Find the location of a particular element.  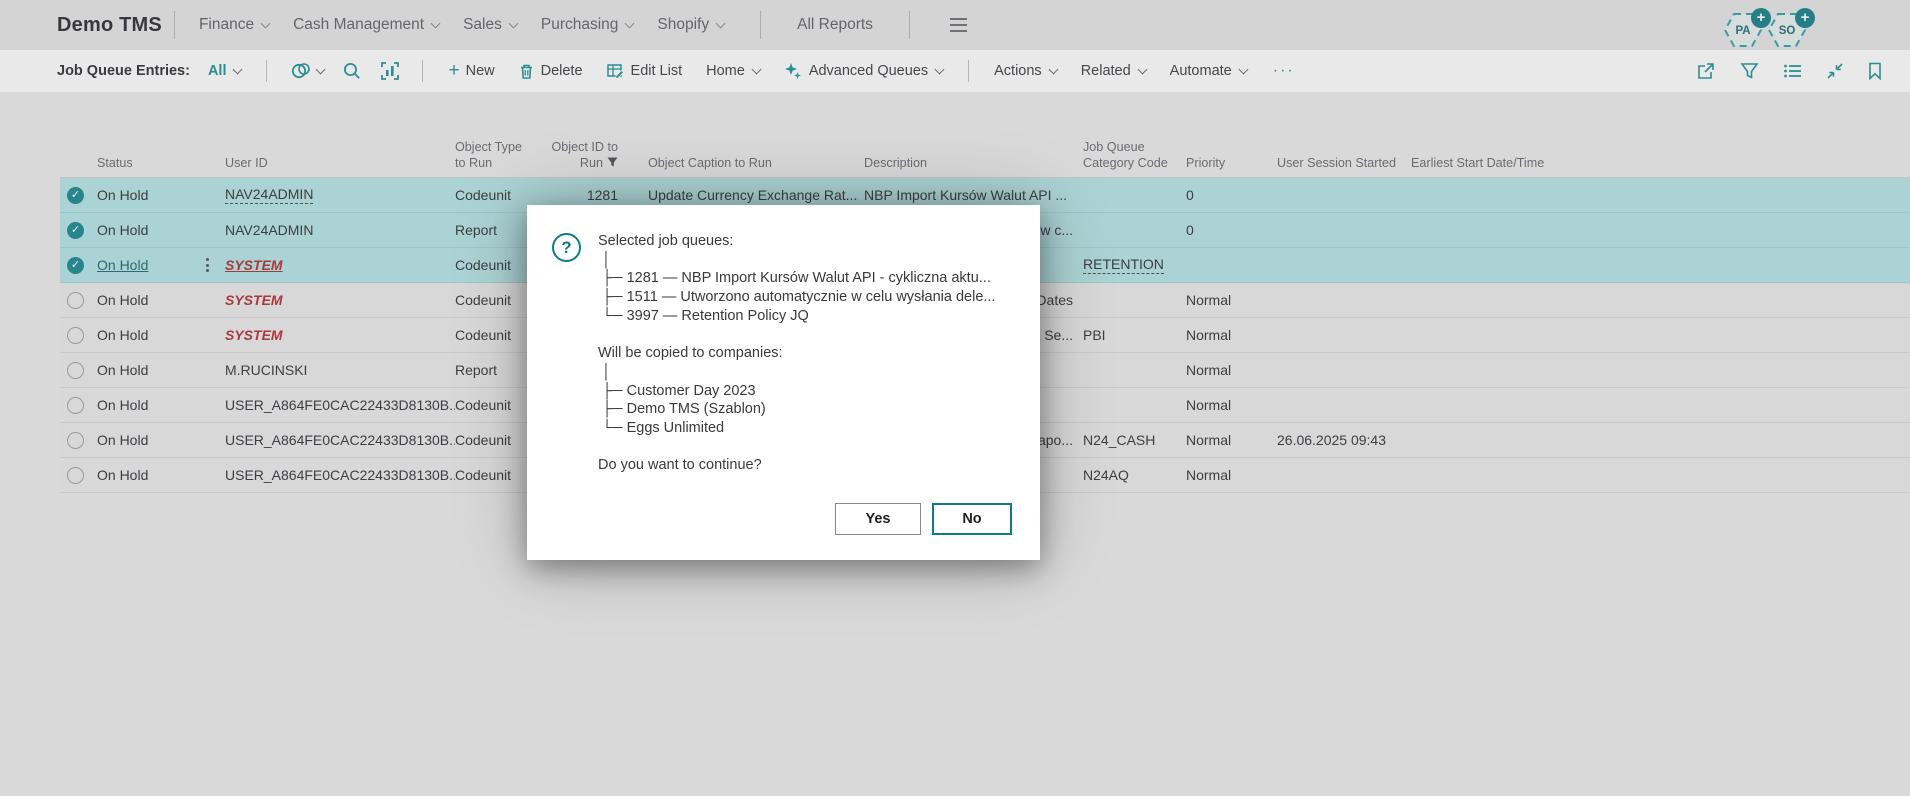

trash-icon is located at coordinates (526, 71).